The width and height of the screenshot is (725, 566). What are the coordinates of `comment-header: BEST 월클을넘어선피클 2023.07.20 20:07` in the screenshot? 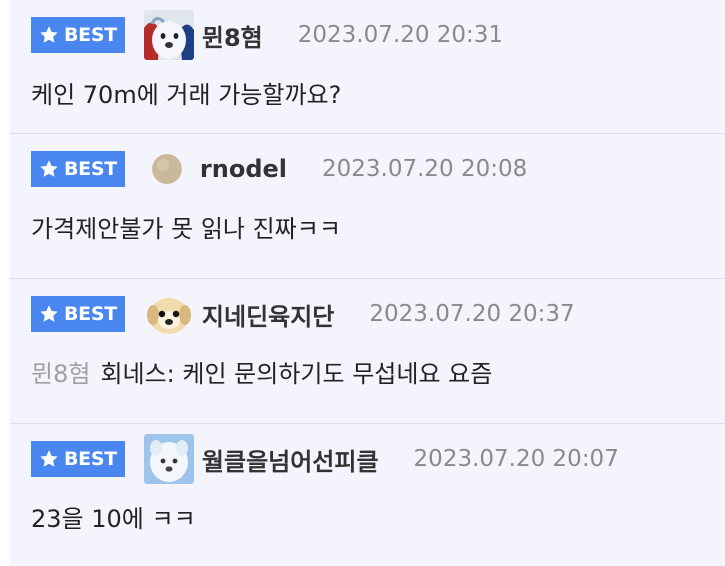 It's located at (325, 459).